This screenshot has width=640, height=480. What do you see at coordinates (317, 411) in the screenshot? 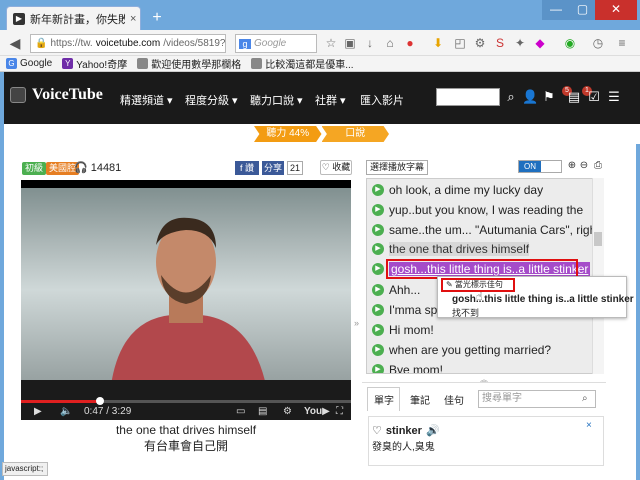
I see `youtube-icon: You▶` at bounding box center [317, 411].